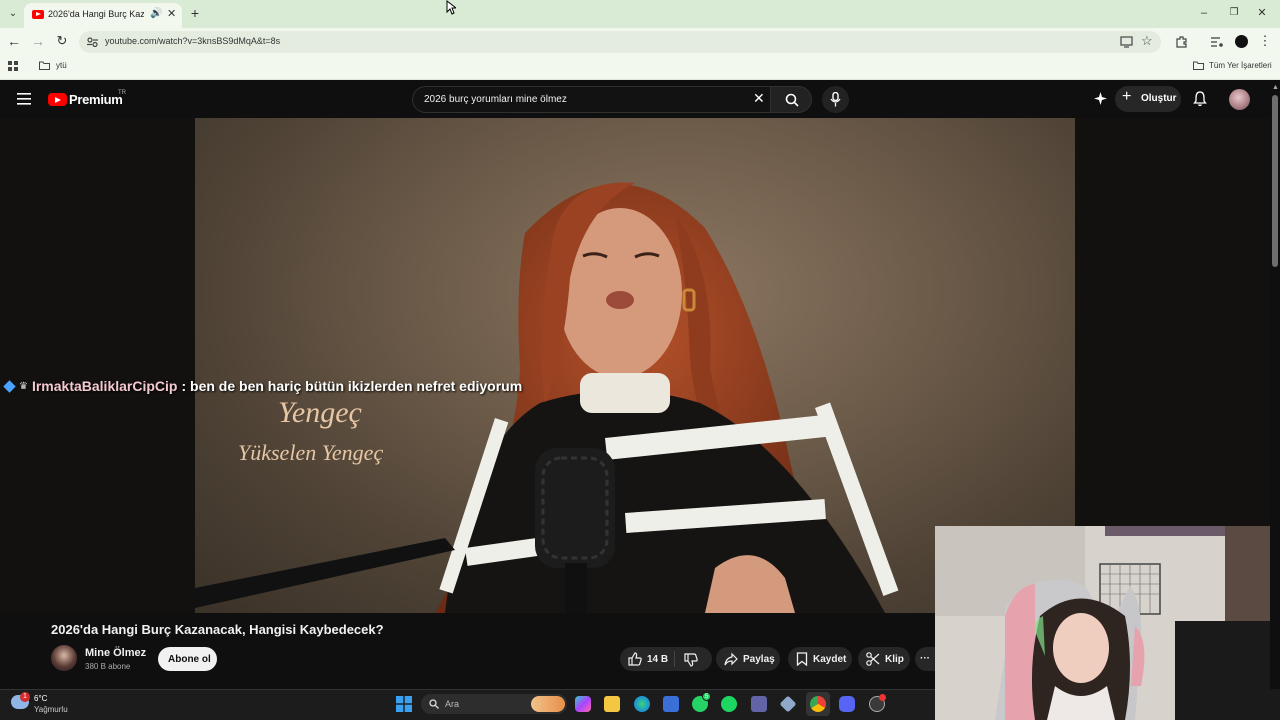 Image resolution: width=1280 pixels, height=720 pixels. I want to click on site-info-icon, so click(92, 42).